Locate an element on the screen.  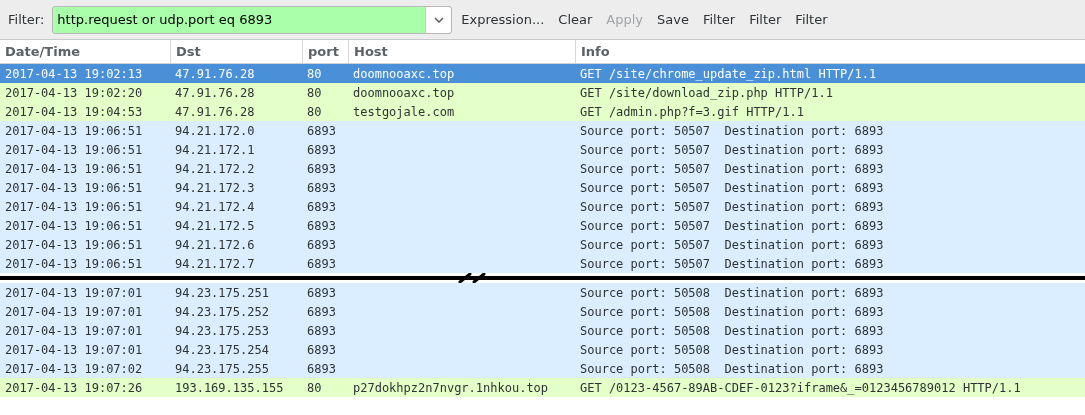
table-cell: GET /0123-4567-89AB-CDEF-0123?iframe&_=0123456789012 HTTP/1.1 is located at coordinates (800, 387).